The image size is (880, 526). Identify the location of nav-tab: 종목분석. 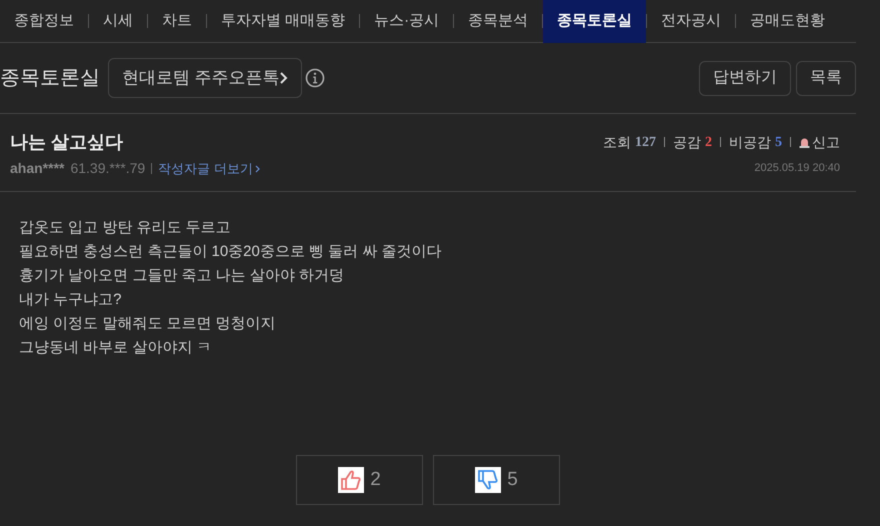
(498, 21).